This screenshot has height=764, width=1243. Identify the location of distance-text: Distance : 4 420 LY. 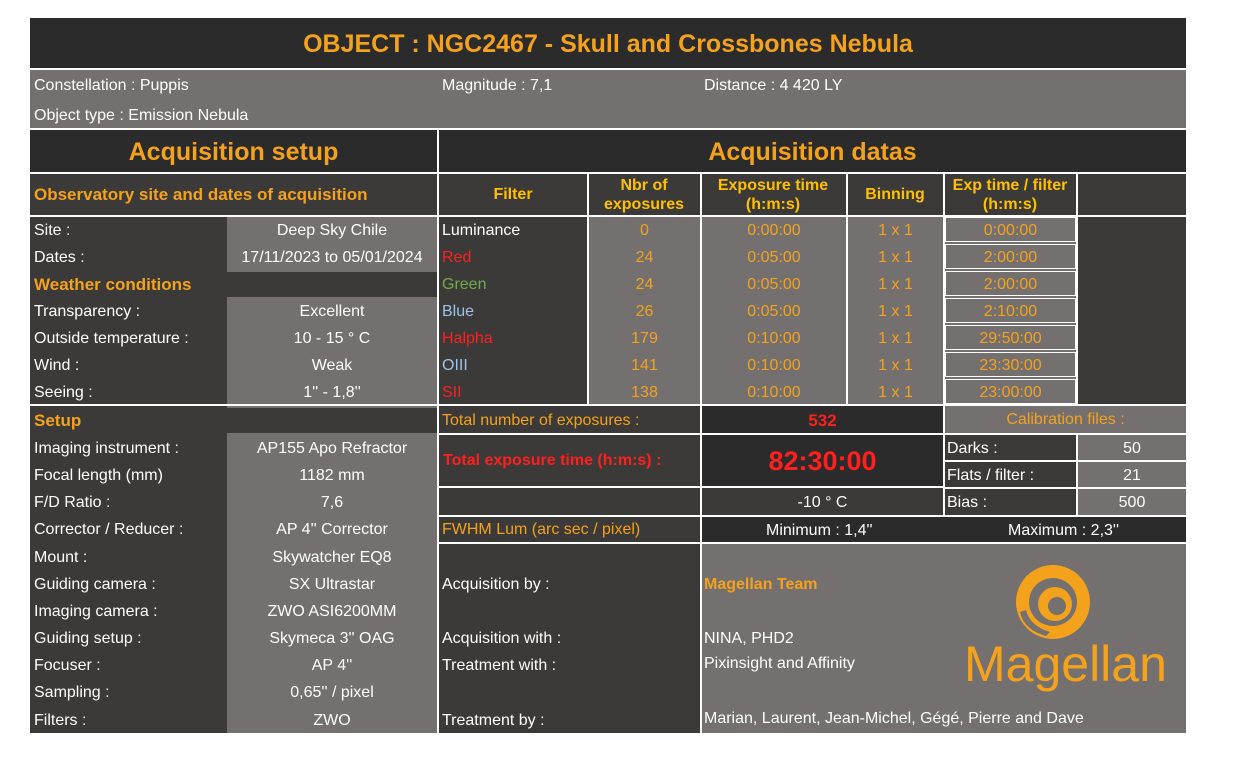
(773, 85).